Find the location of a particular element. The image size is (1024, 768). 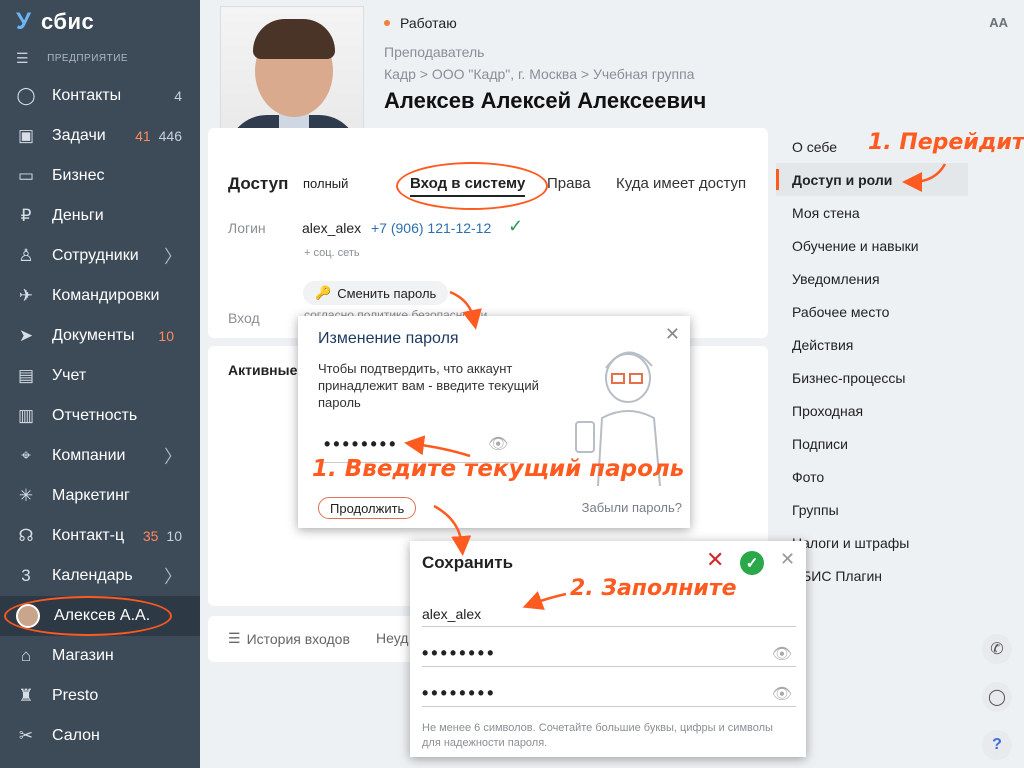

sidebar-item: ▤ Учет is located at coordinates (100, 376).